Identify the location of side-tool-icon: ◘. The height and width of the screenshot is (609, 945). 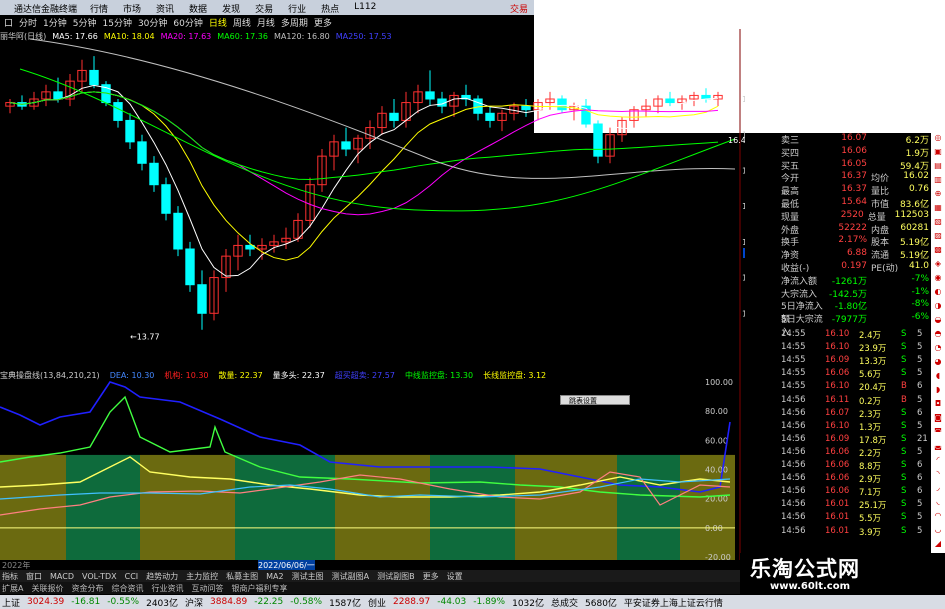
(938, 405).